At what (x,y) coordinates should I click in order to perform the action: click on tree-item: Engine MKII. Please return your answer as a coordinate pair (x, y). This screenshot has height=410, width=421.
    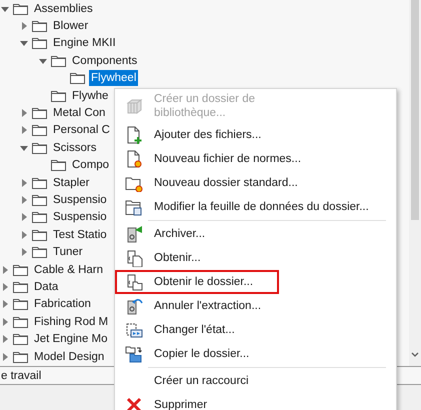
    Looking at the image, I should click on (84, 43).